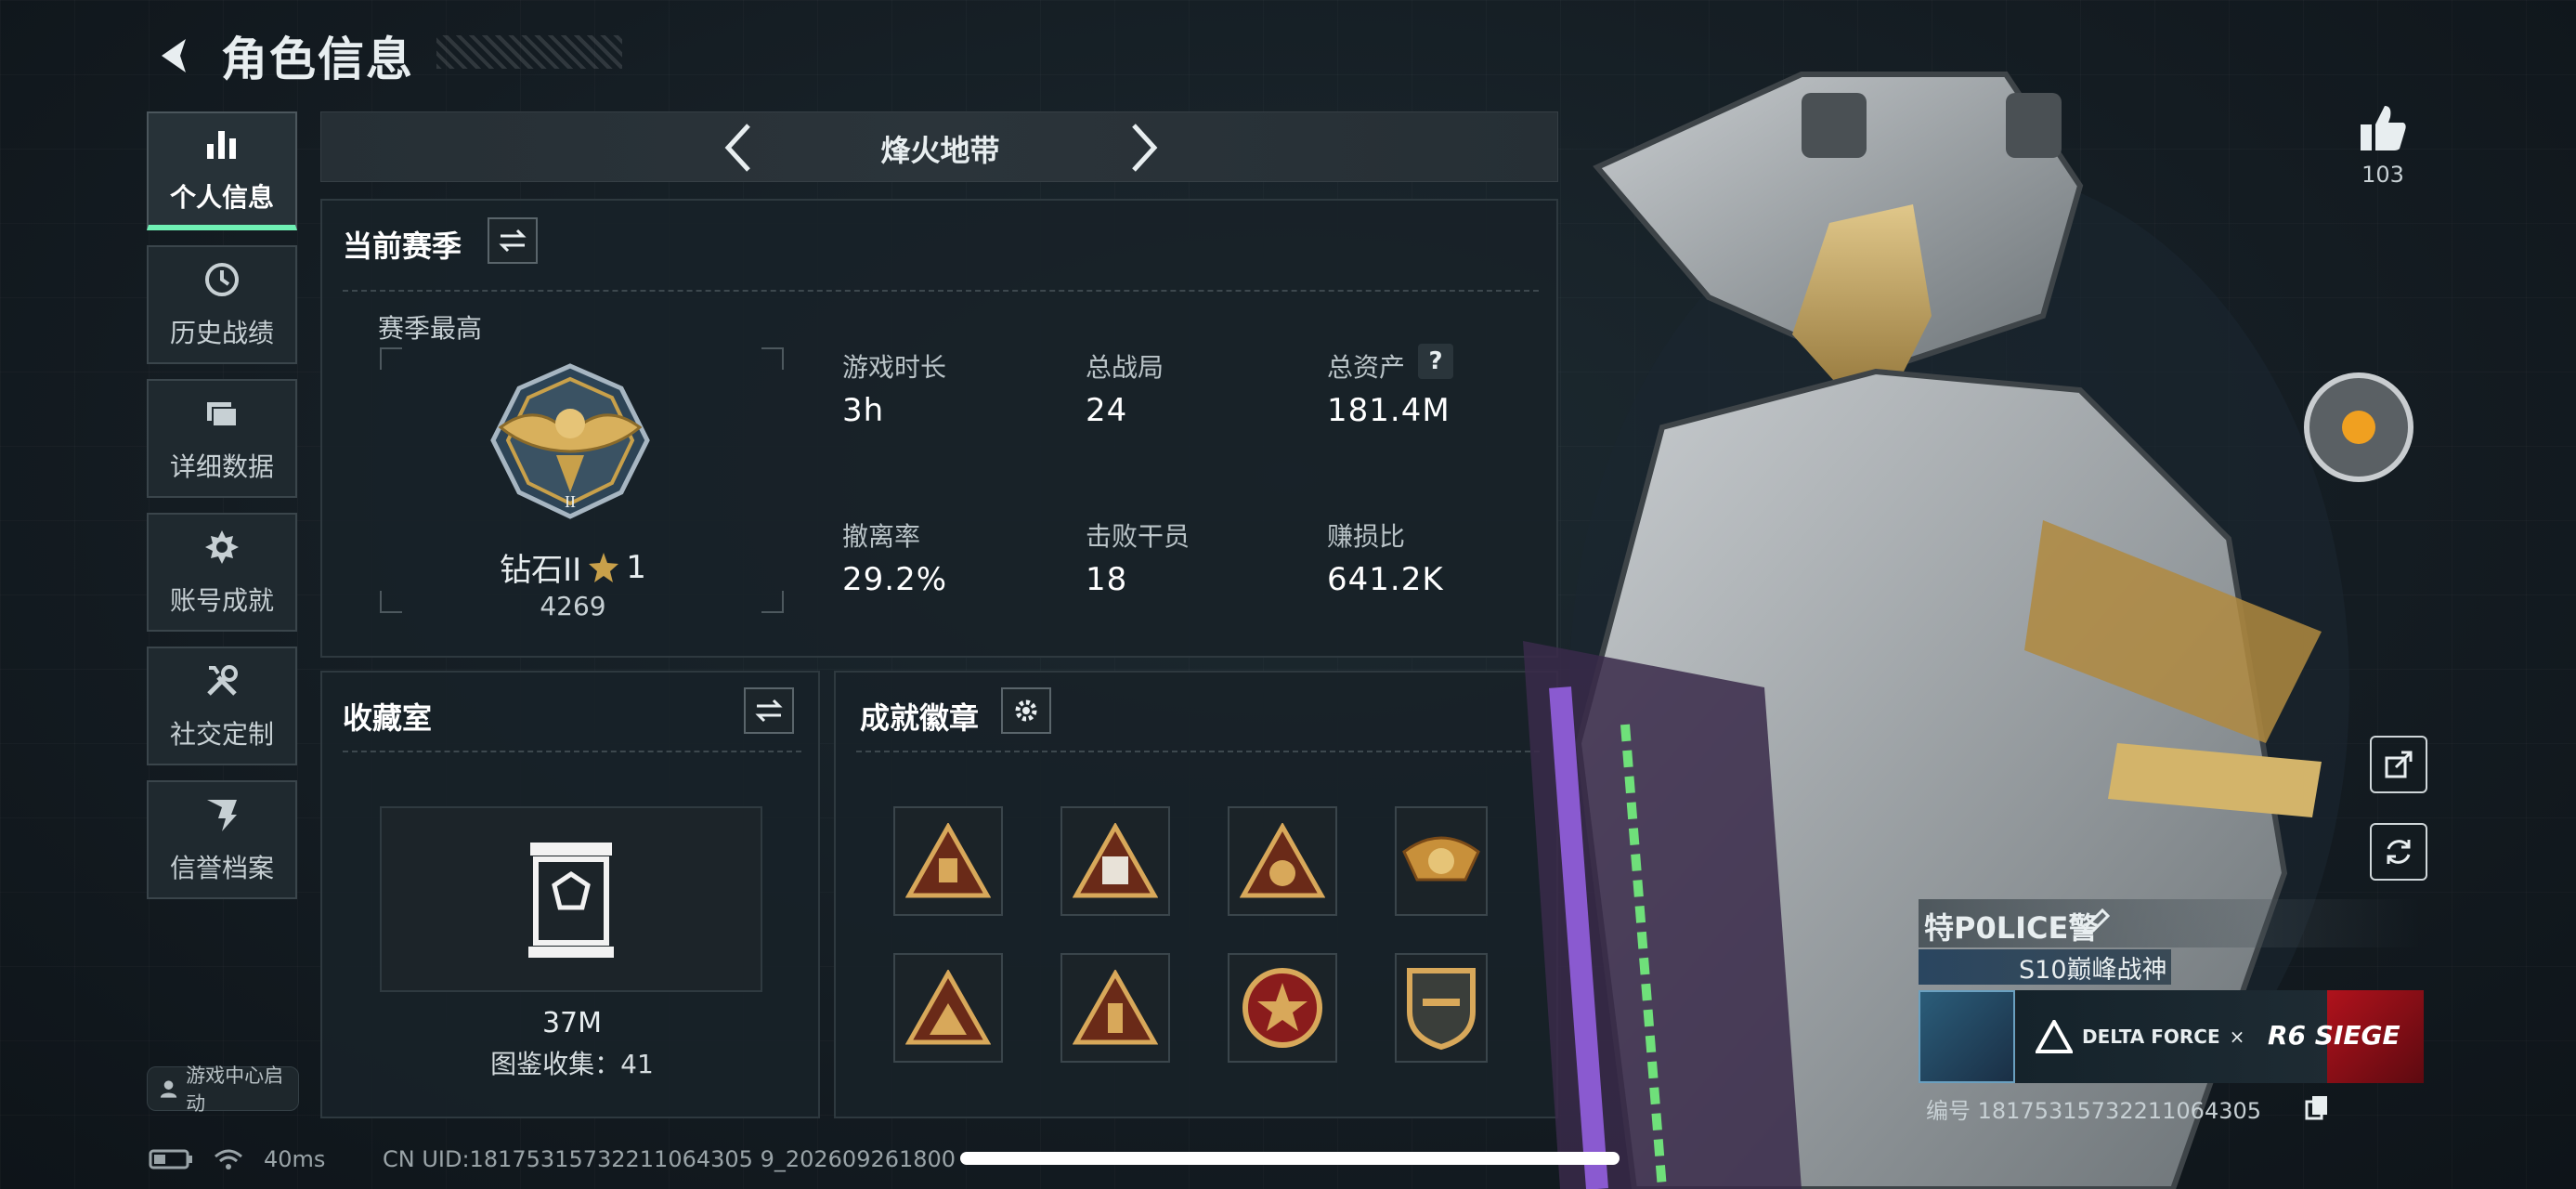  I want to click on copy-icon, so click(2316, 1108).